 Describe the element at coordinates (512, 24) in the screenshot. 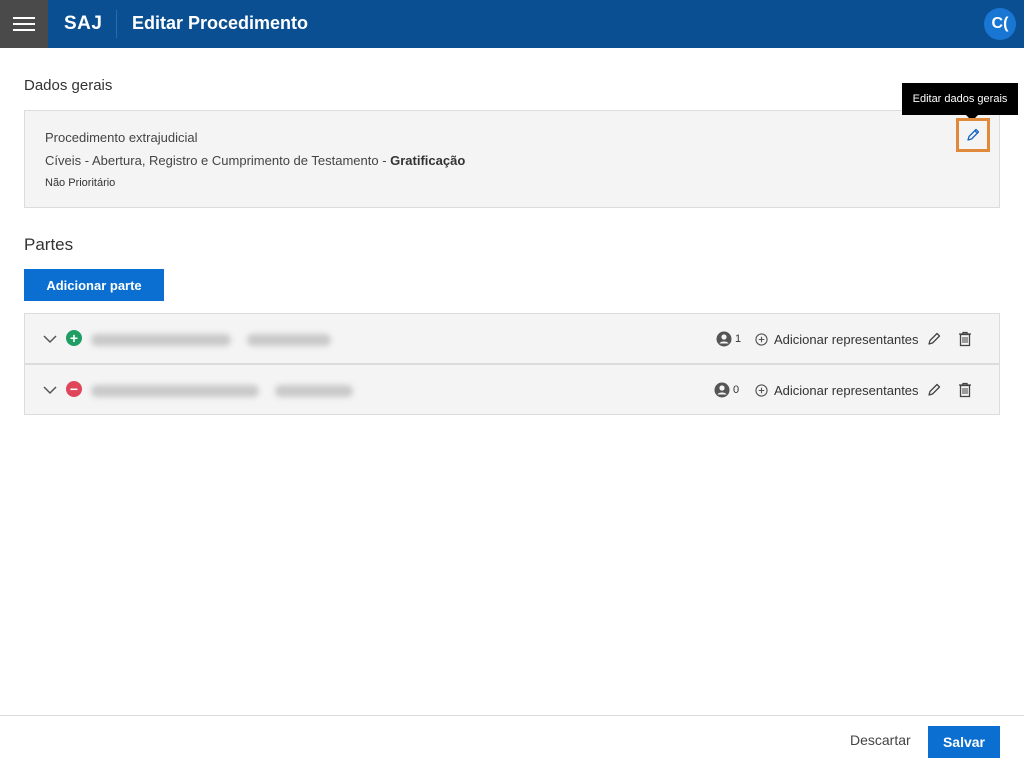

I see `top-app-bar: SAJ Editar Procedimento C(` at that location.